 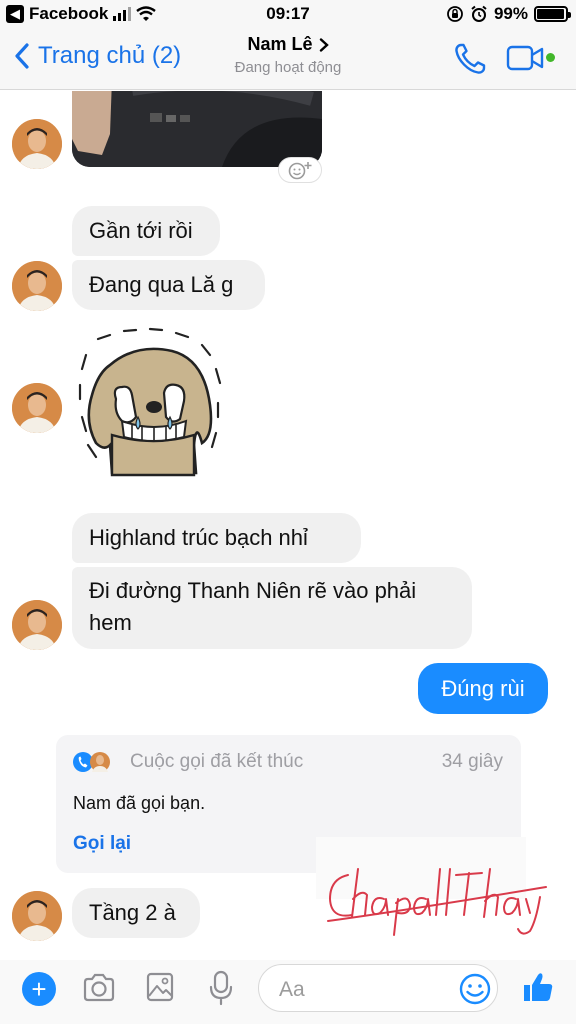 I want to click on status-right: 99%, so click(x=508, y=14).